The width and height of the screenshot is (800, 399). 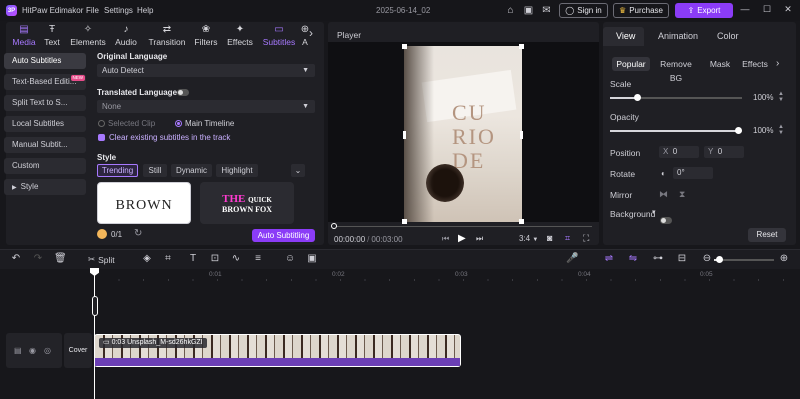 I want to click on category-transition: ⇄ Transition, so click(x=167, y=35).